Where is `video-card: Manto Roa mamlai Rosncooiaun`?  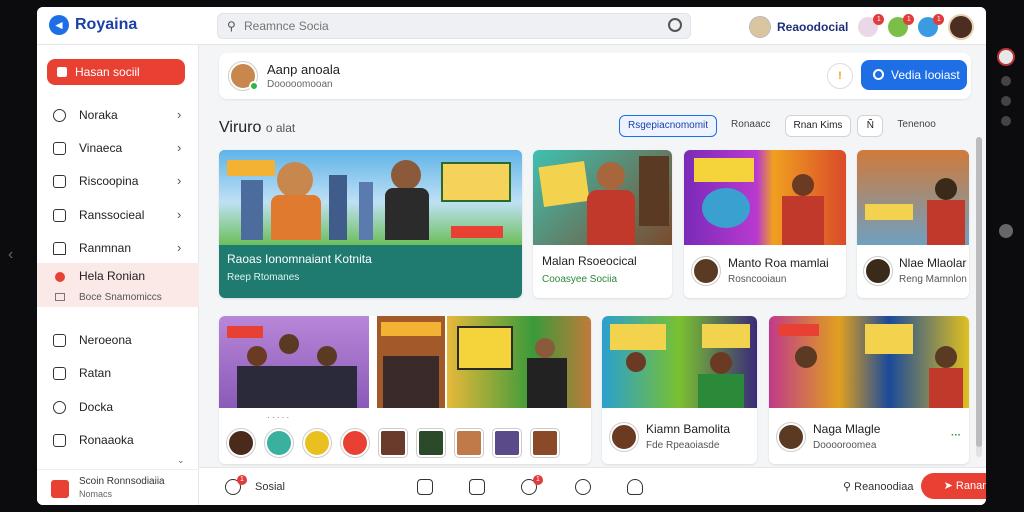 video-card: Manto Roa mamlai Rosncooiaun is located at coordinates (765, 224).